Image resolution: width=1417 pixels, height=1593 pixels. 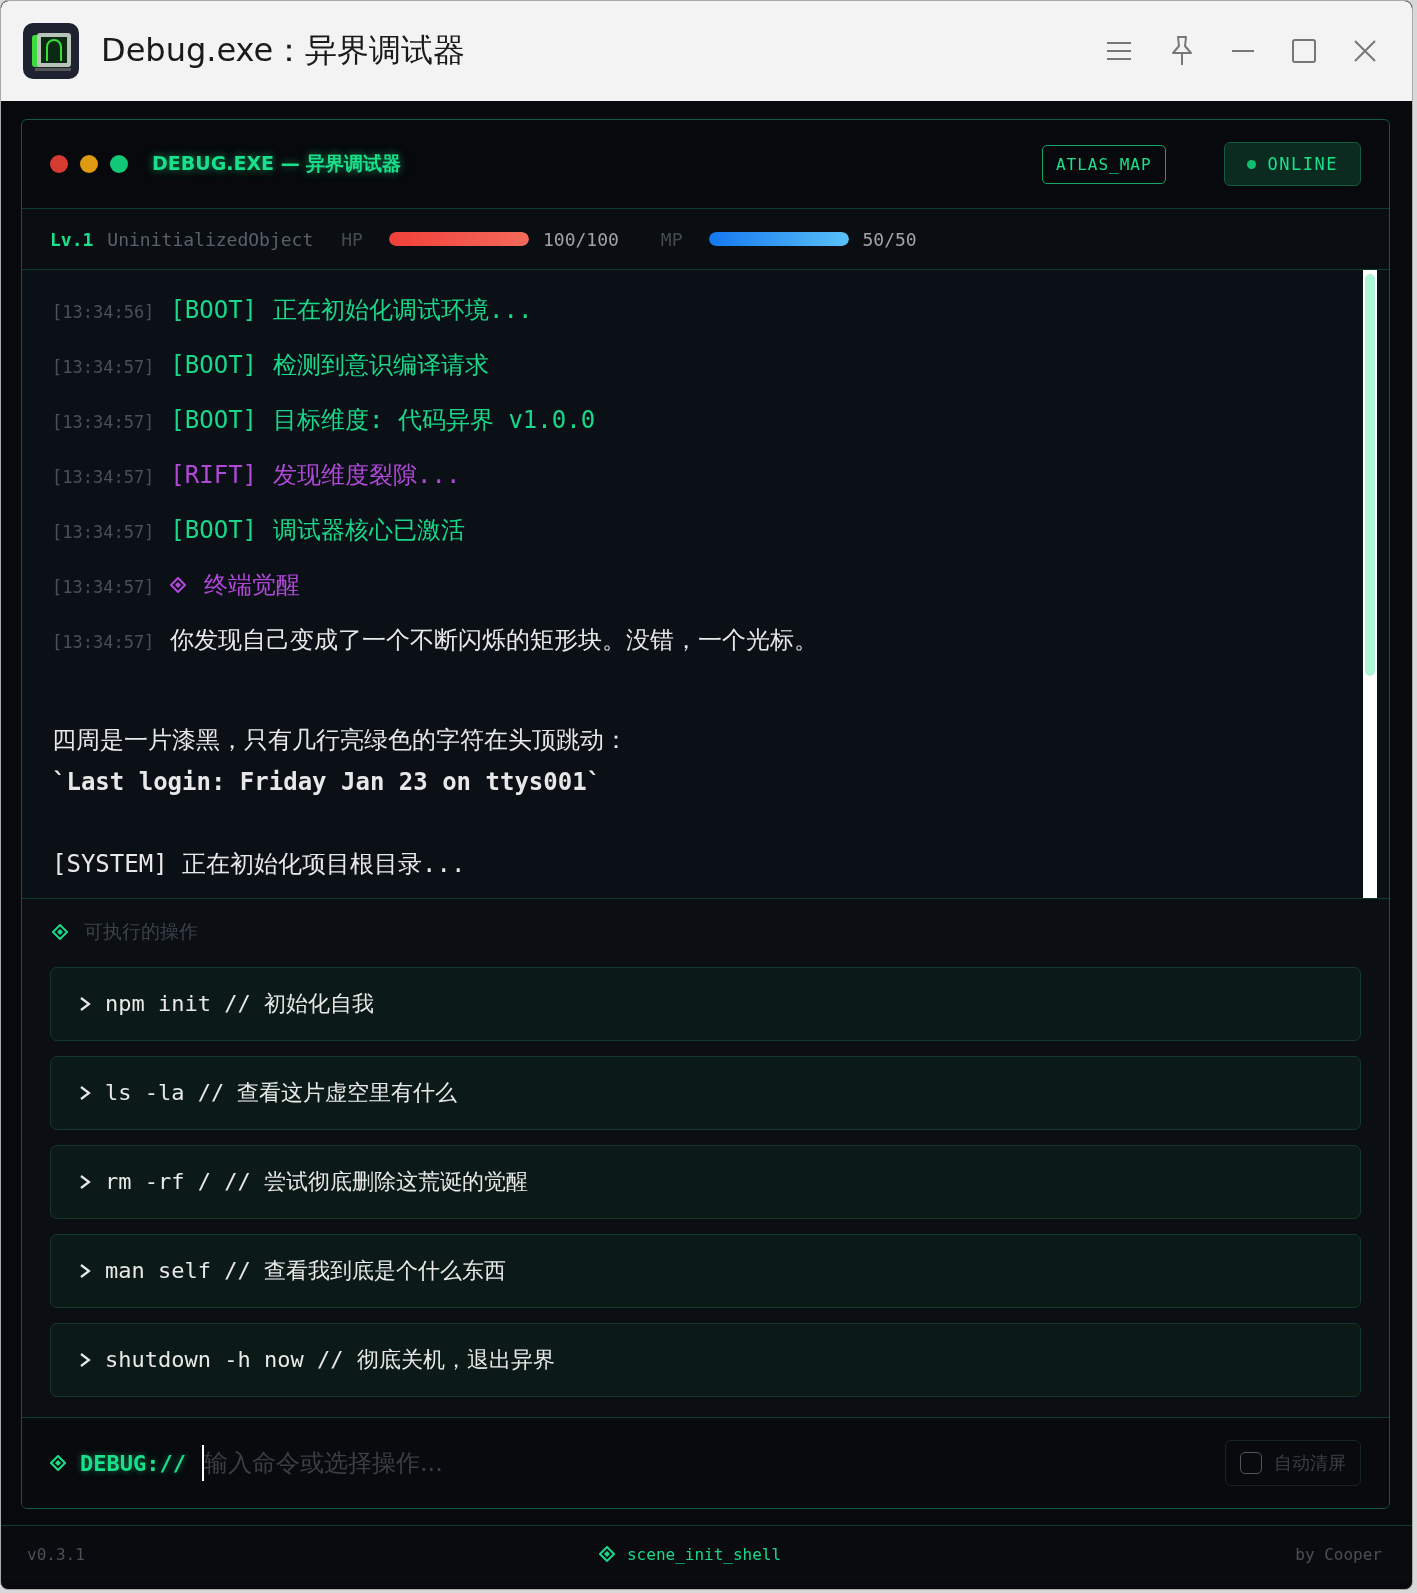 I want to click on action-button: man self // 查看我到底是个什么东西, so click(x=705, y=1271).